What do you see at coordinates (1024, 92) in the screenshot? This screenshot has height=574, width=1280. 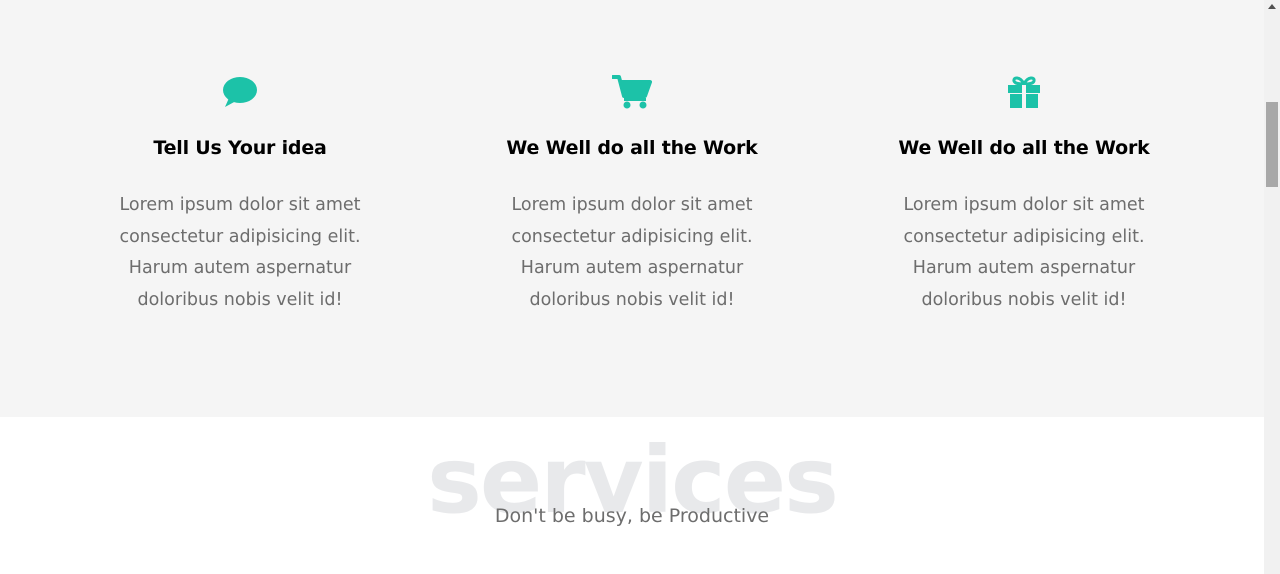 I see `gift-icon` at bounding box center [1024, 92].